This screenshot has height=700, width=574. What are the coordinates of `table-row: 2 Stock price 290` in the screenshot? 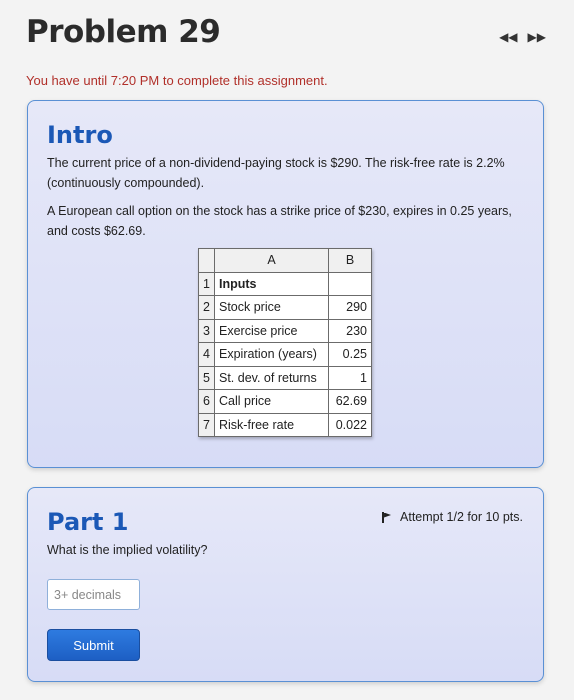 It's located at (285, 307).